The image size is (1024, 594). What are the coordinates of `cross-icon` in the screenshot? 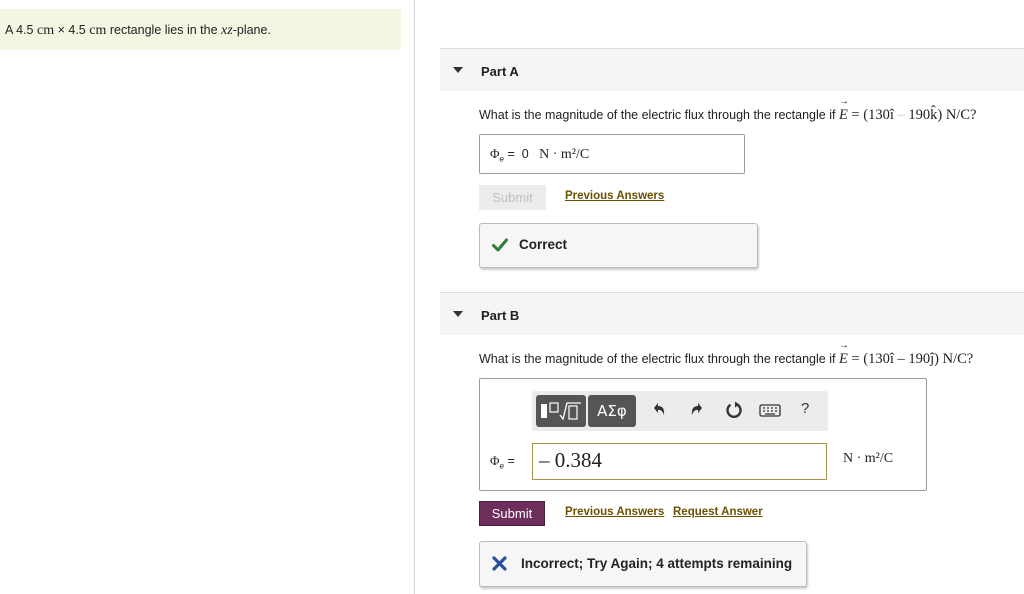 It's located at (499, 563).